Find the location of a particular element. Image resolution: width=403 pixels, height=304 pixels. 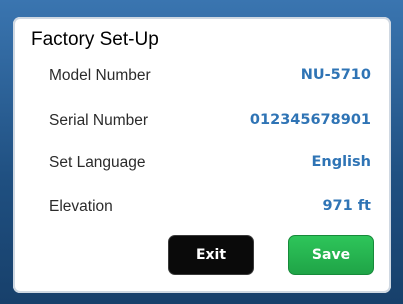

field-row-model-number: Model Number NU-5710 is located at coordinates (202, 79).